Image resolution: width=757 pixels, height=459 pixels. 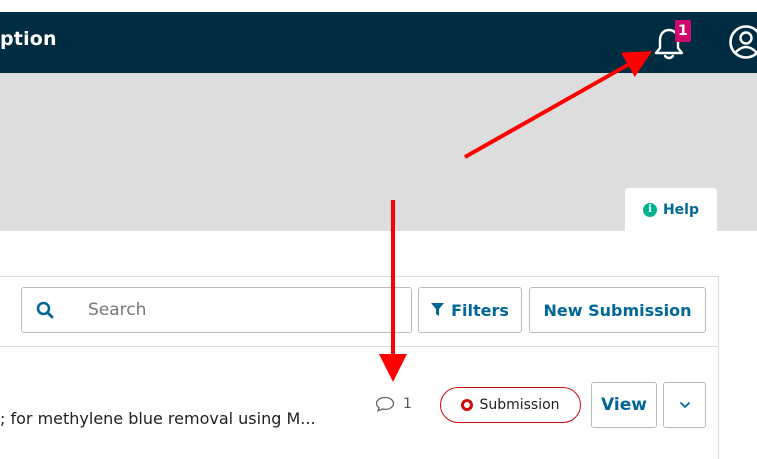 What do you see at coordinates (385, 404) in the screenshot?
I see `comment-icon` at bounding box center [385, 404].